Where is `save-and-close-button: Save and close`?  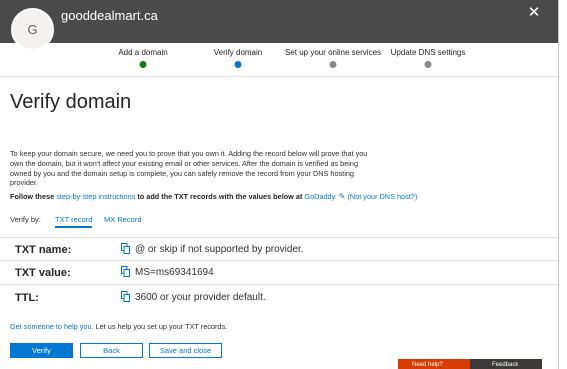 save-and-close-button: Save and close is located at coordinates (185, 350).